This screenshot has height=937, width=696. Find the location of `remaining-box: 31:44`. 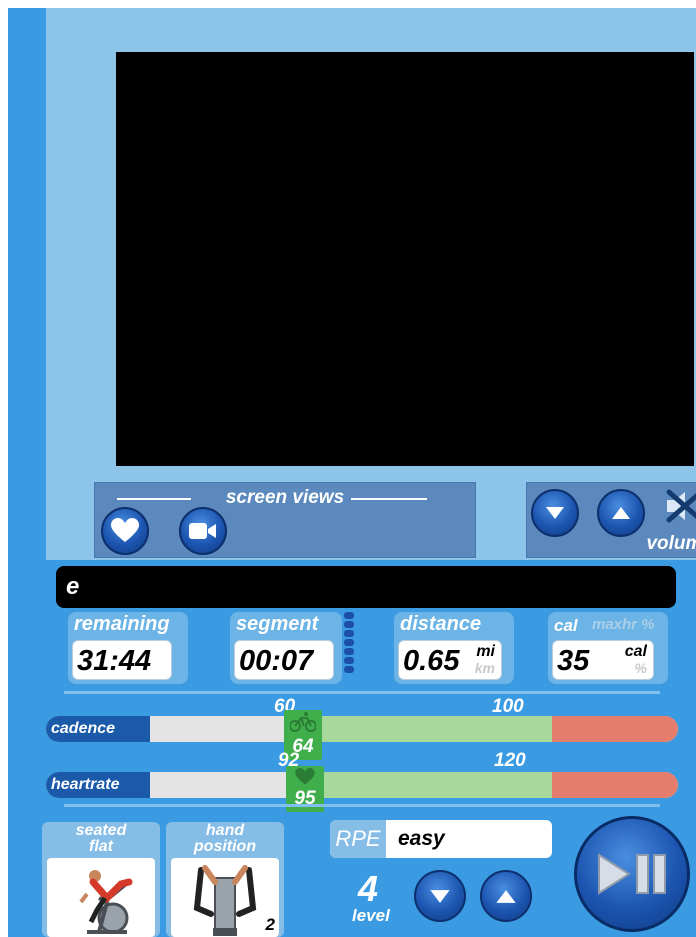

remaining-box: 31:44 is located at coordinates (122, 660).